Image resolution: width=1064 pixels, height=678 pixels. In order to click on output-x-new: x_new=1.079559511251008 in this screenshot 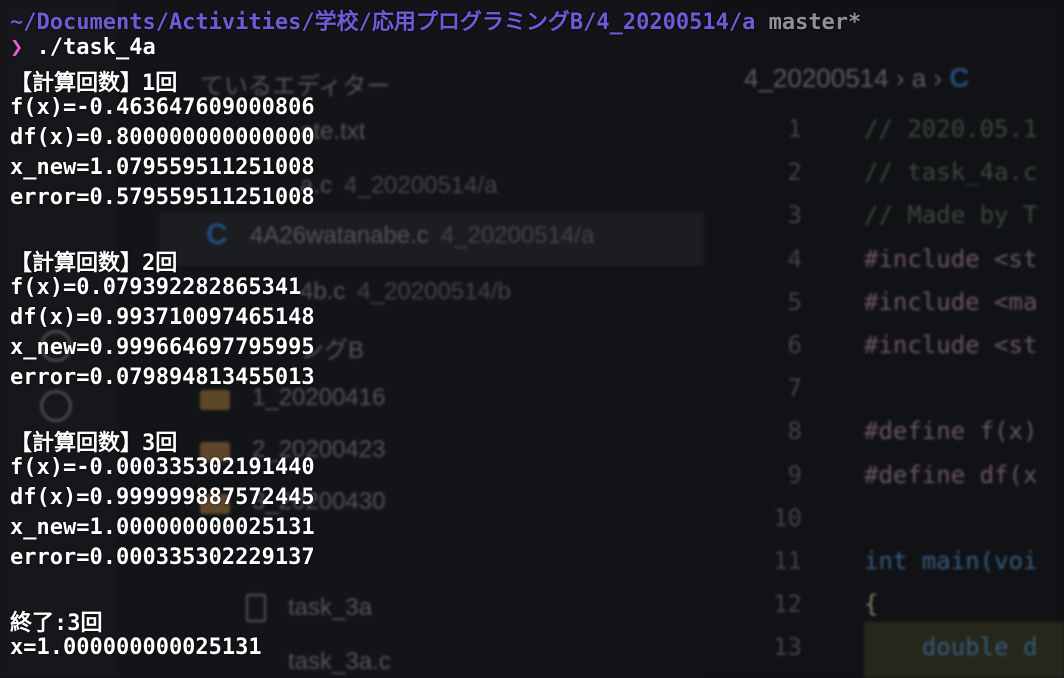, I will do `click(162, 167)`.